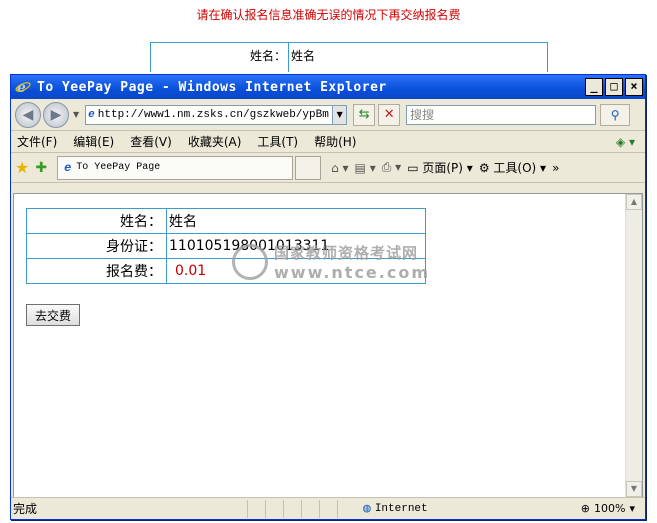 Image resolution: width=657 pixels, height=523 pixels. Describe the element at coordinates (555, 168) in the screenshot. I see `chevron-more-icon: »` at that location.